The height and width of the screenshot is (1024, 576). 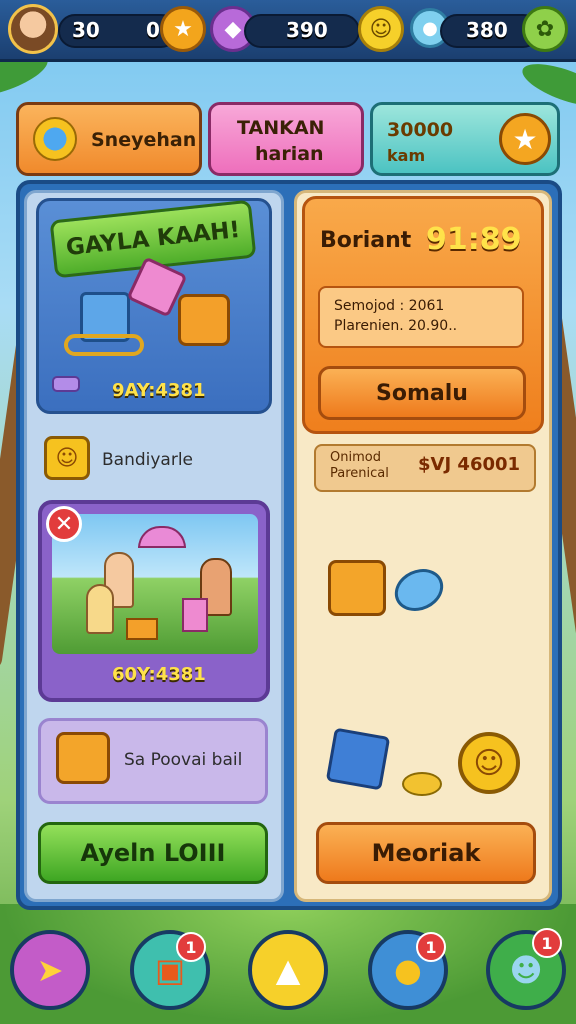 I want to click on chest-icon, so click(x=357, y=588).